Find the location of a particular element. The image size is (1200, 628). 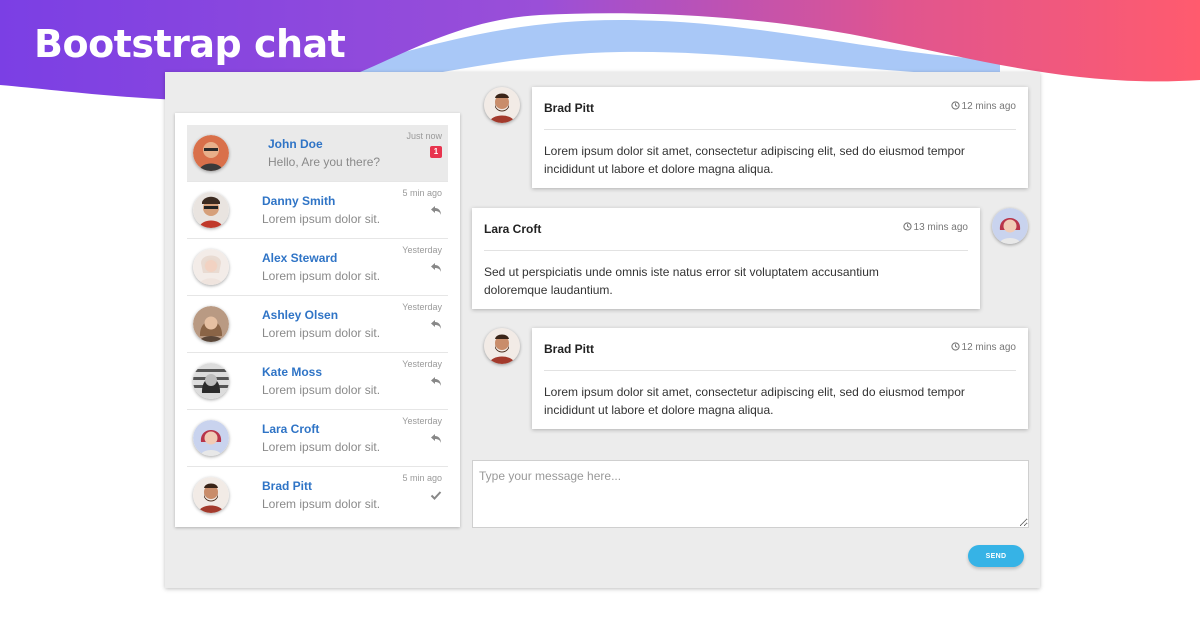

contact-name: Brad Pitt is located at coordinates (287, 486).